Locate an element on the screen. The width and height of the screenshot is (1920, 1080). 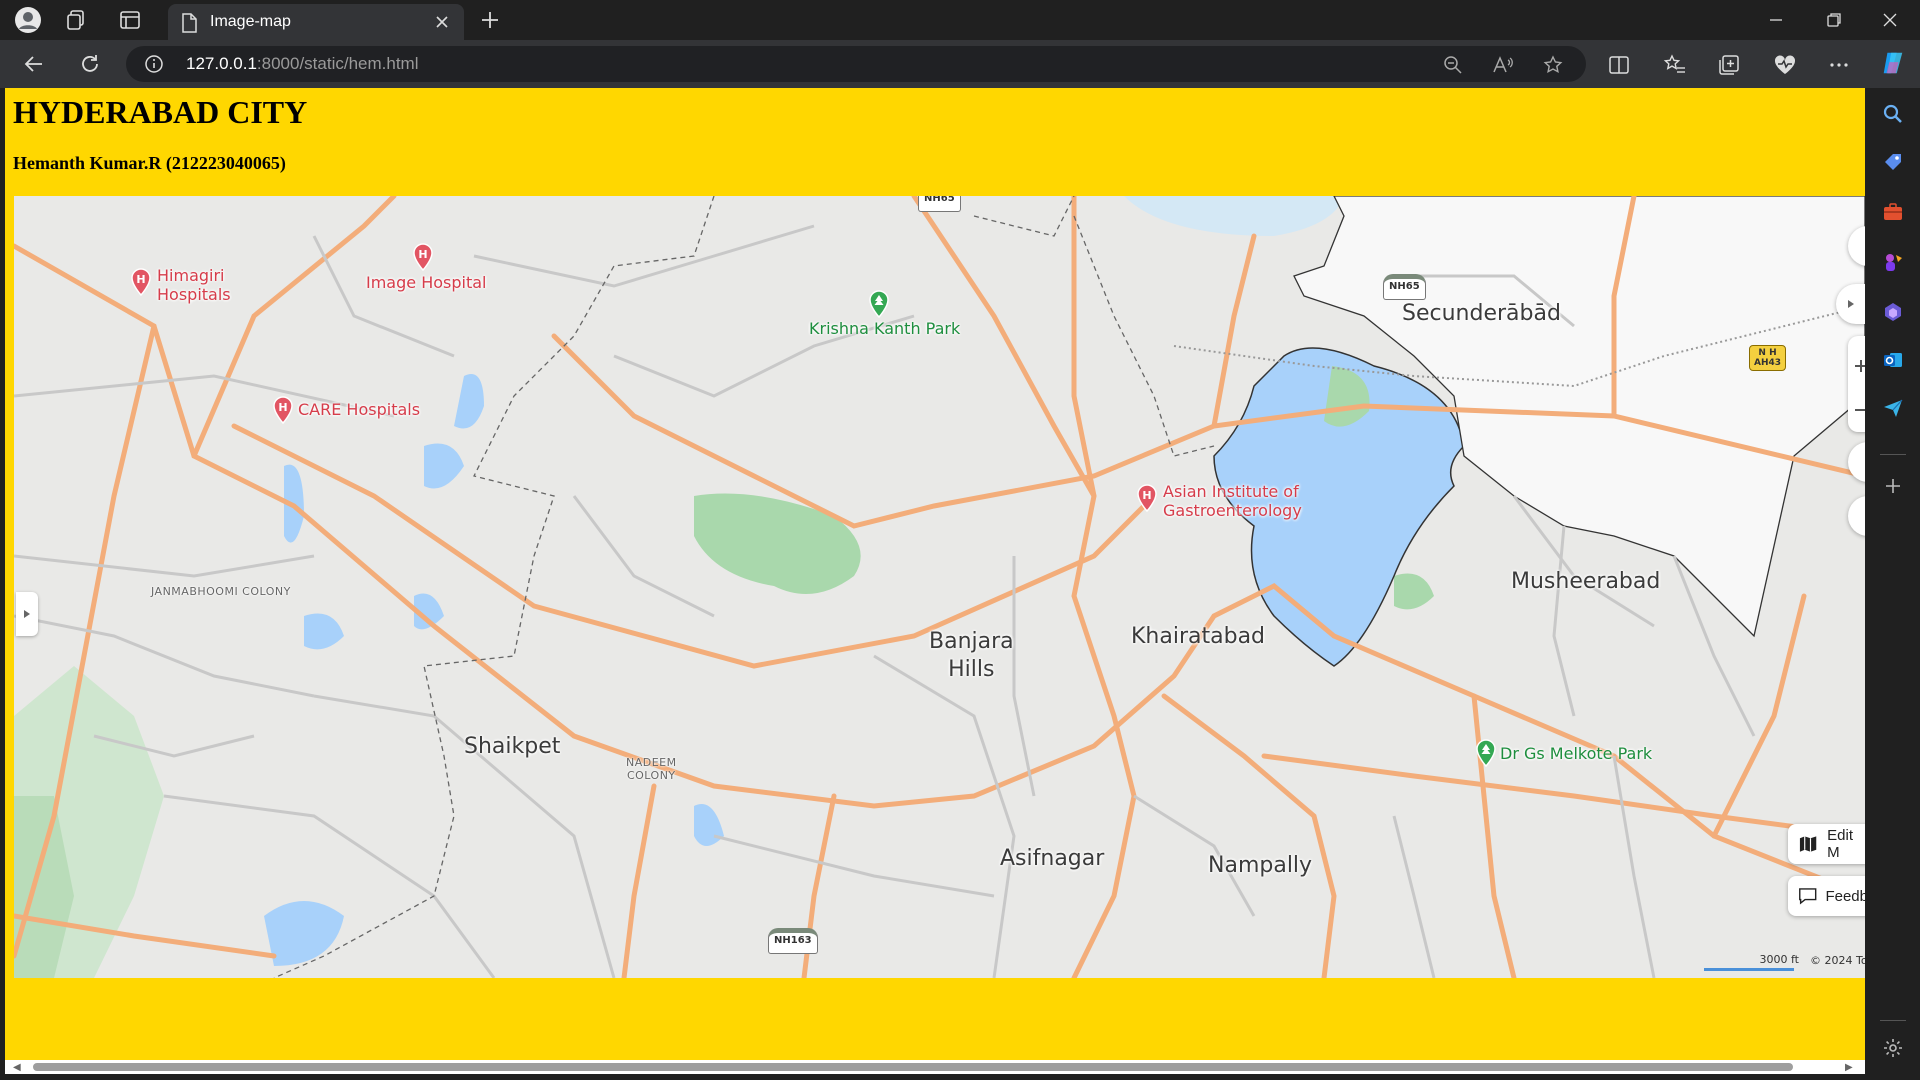
label-nampally: Nampally is located at coordinates (1260, 865).